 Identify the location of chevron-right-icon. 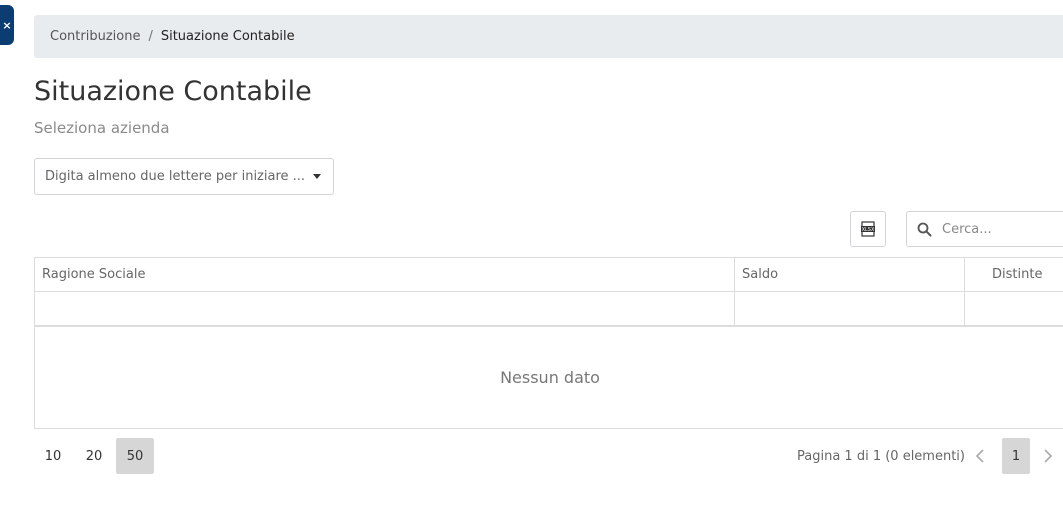
(1048, 456).